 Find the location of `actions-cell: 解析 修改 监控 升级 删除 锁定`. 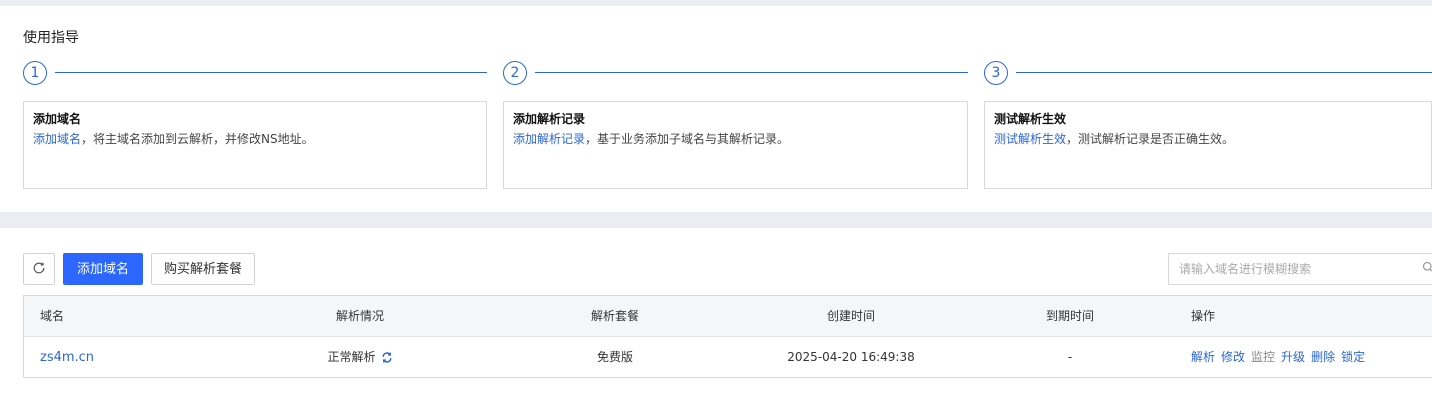

actions-cell: 解析 修改 监控 升级 删除 锁定 is located at coordinates (1281, 357).